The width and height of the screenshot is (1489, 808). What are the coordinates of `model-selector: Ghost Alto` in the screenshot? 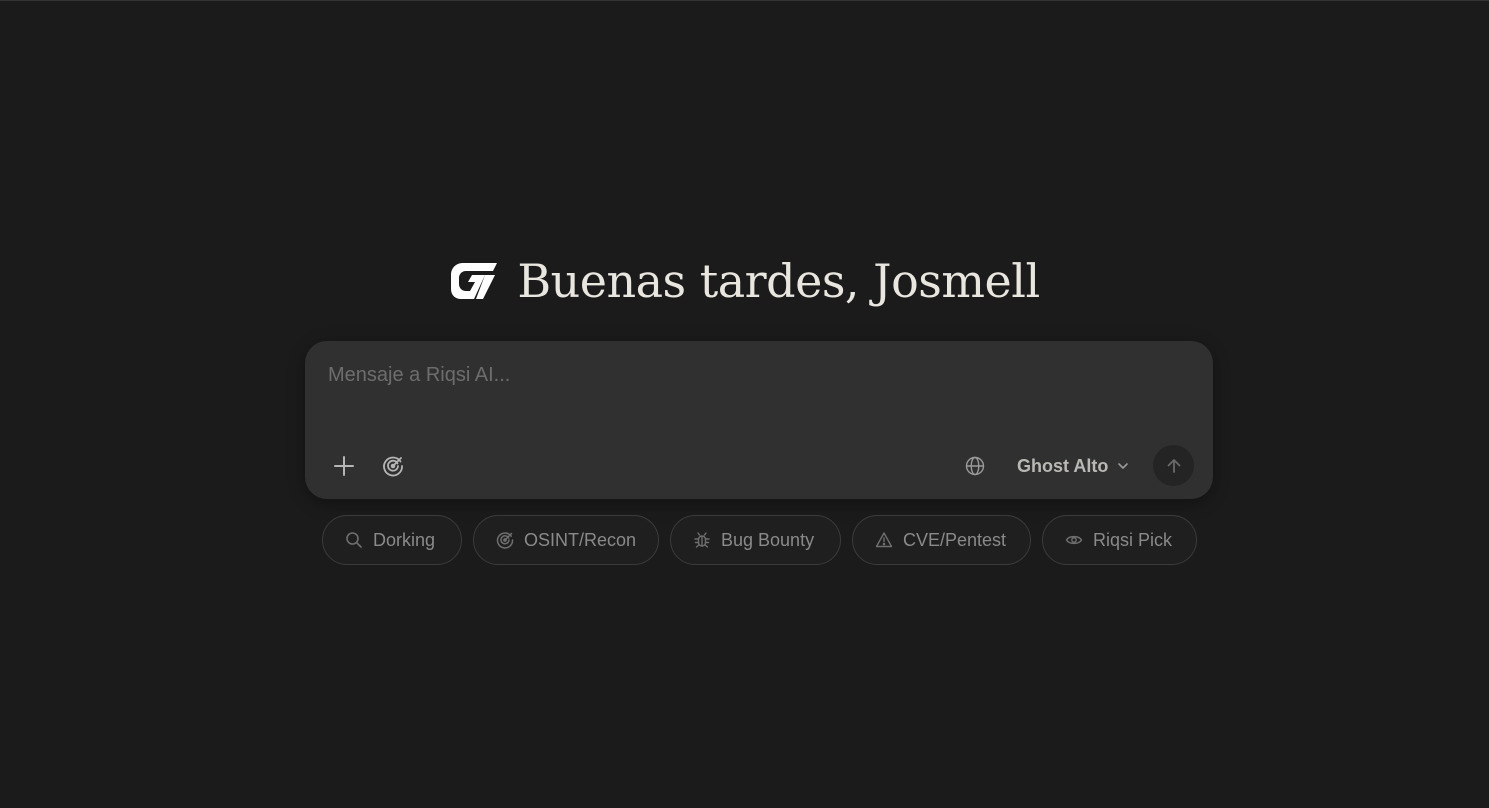 It's located at (1073, 466).